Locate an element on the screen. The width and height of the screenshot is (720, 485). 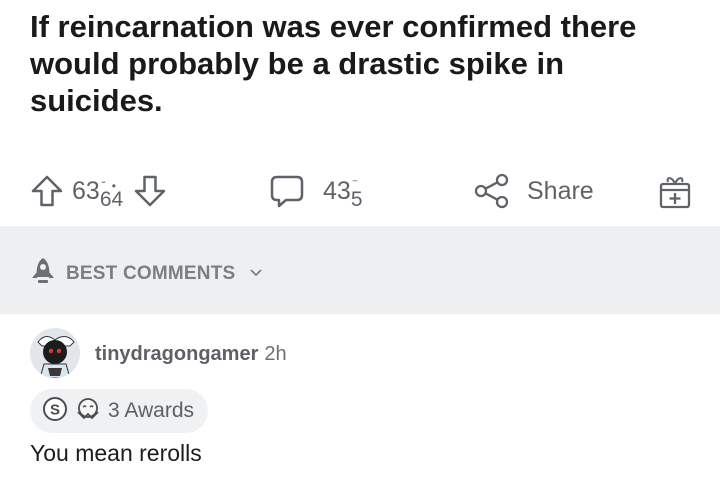
comment-author-line: tinydragongamer 2h is located at coordinates (191, 354).